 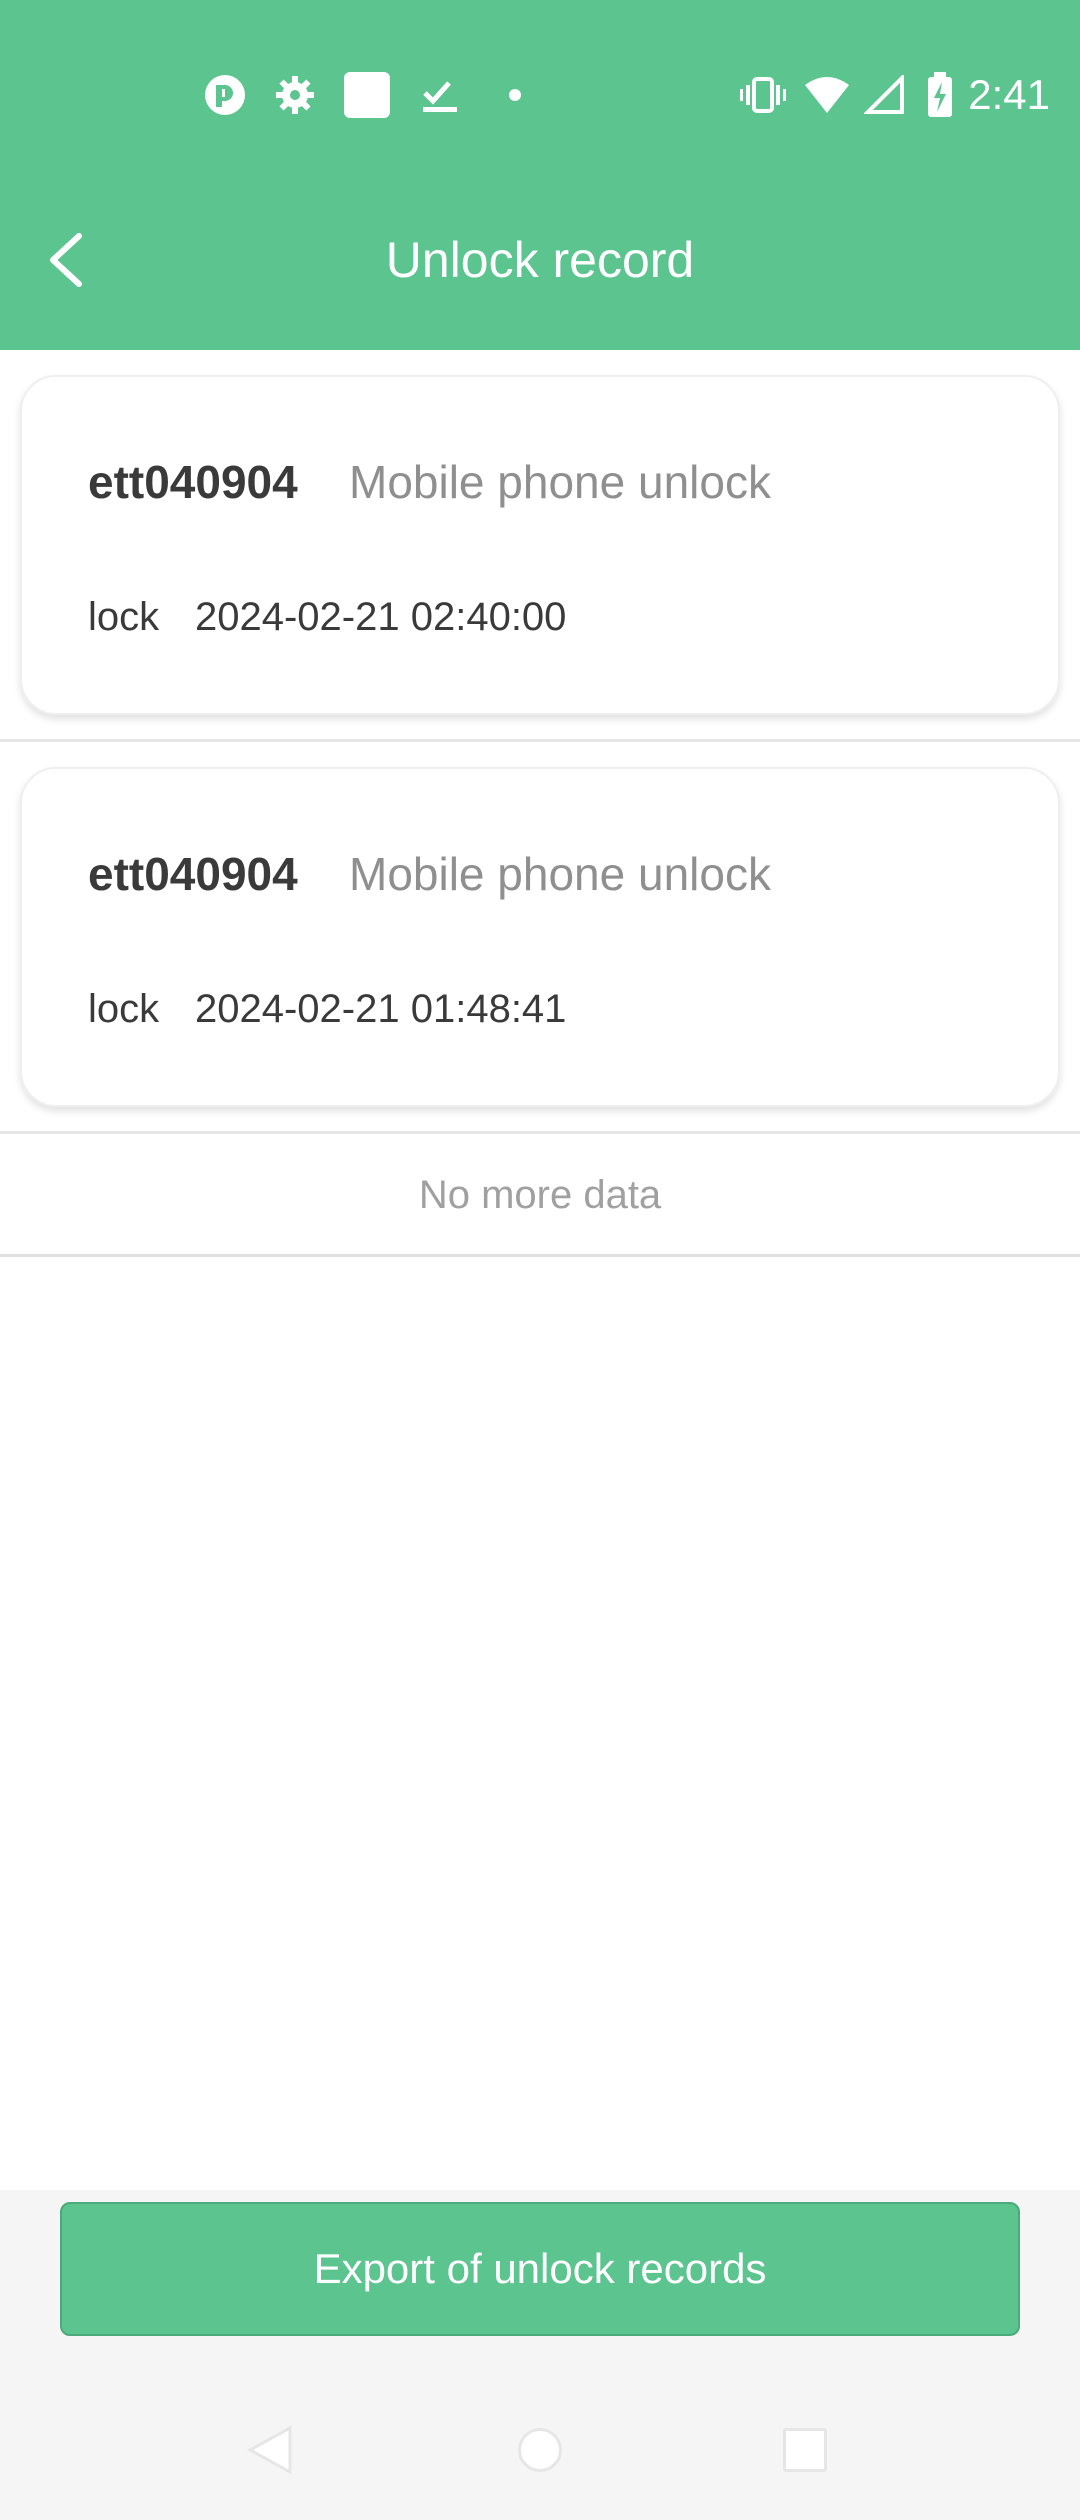 What do you see at coordinates (1009, 94) in the screenshot?
I see `status-time: 2:41` at bounding box center [1009, 94].